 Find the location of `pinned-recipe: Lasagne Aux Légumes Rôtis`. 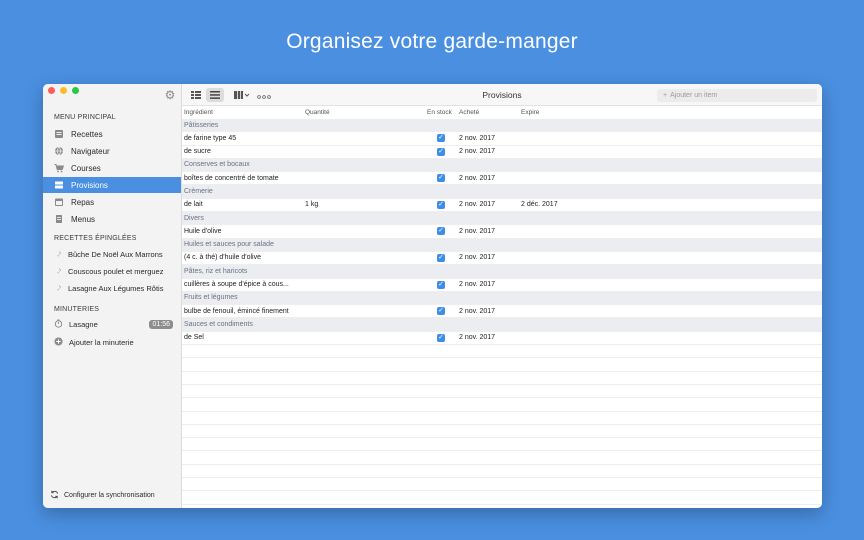

pinned-recipe: Lasagne Aux Légumes Rôtis is located at coordinates (112, 288).